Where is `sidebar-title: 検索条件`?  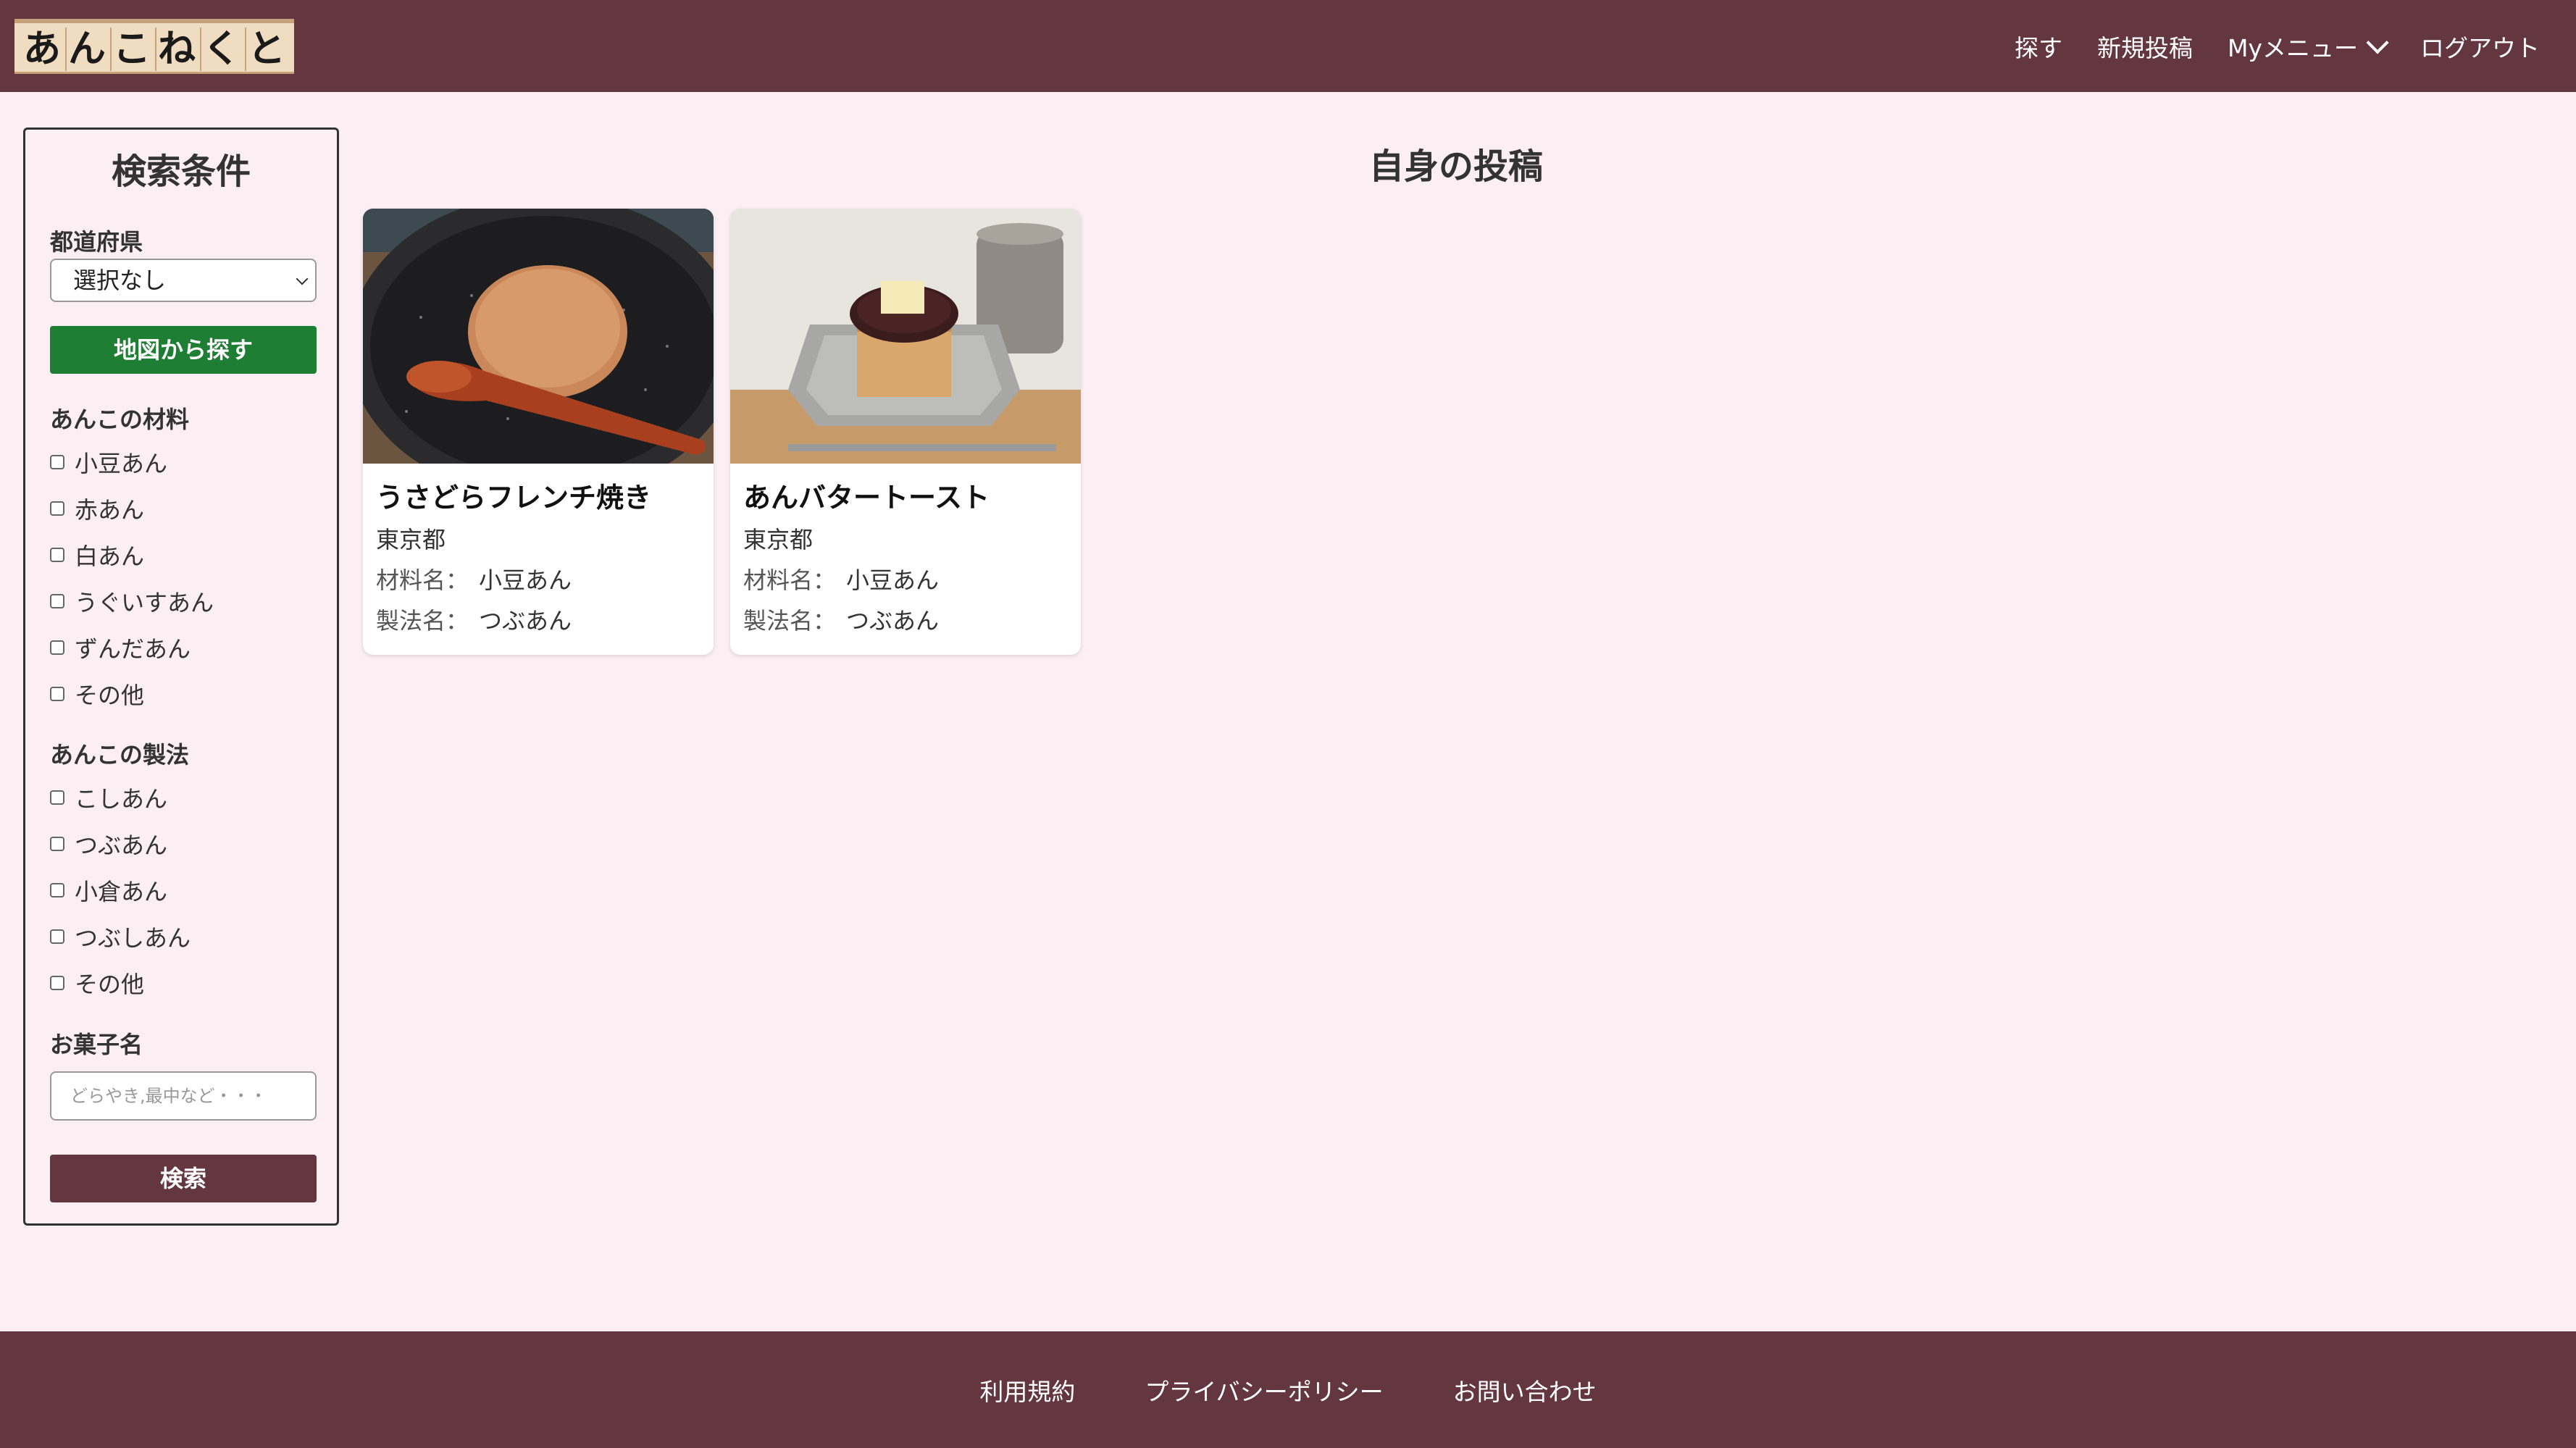 sidebar-title: 検索条件 is located at coordinates (181, 171).